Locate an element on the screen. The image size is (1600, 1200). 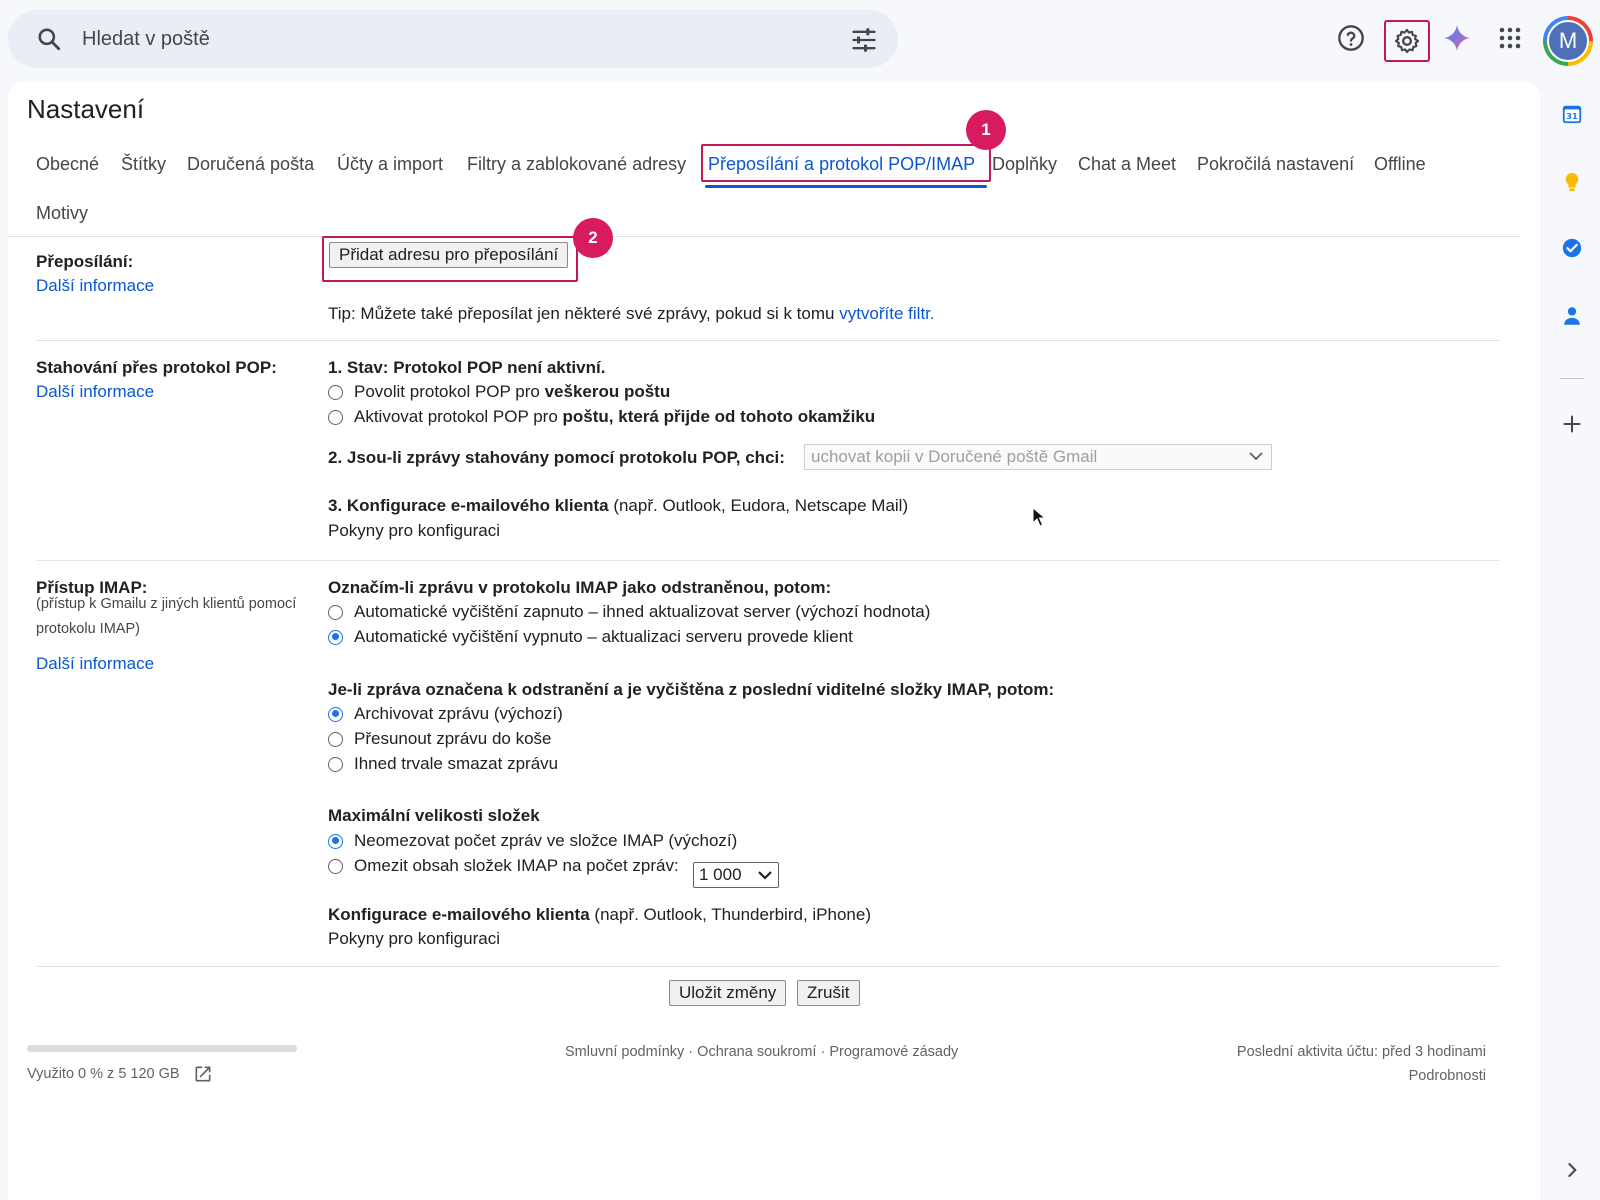
forwarding-label: Přeposílání: is located at coordinates (85, 261).